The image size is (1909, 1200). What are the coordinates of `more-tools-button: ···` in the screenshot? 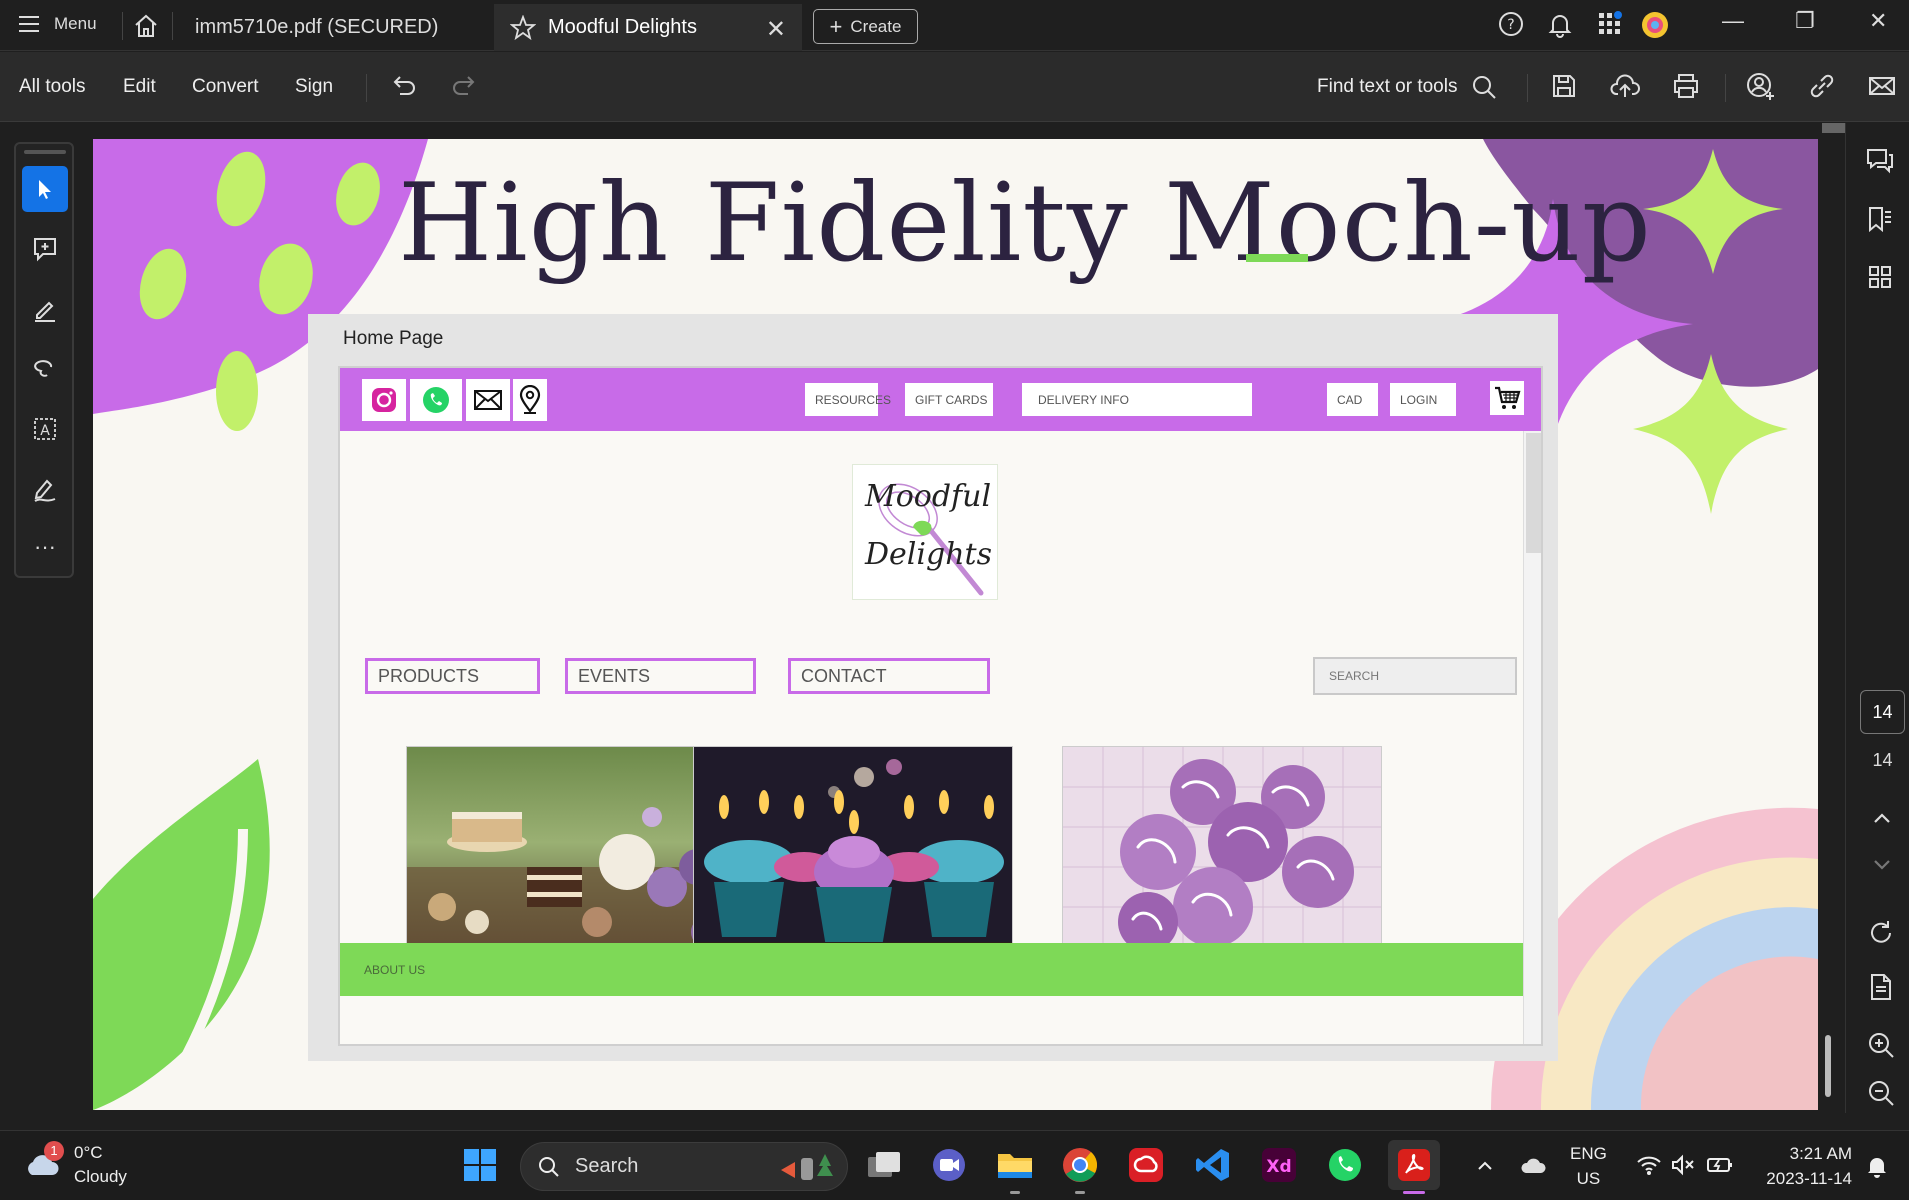 It's located at (45, 547).